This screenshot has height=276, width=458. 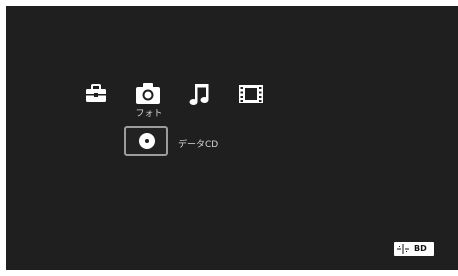 I want to click on bd-text: BD, so click(x=420, y=248).